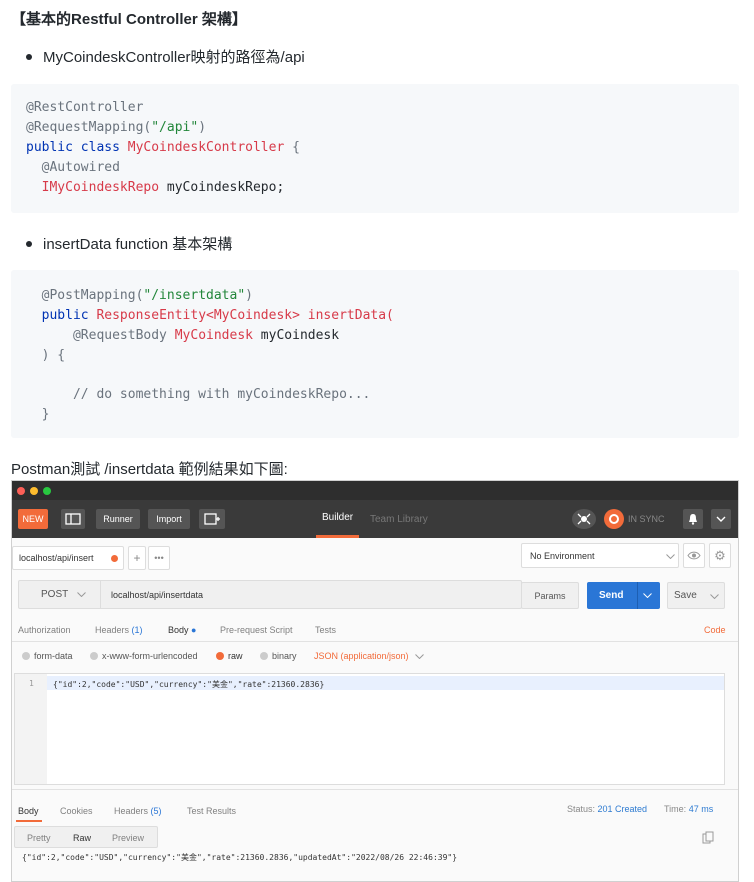 The width and height of the screenshot is (754, 882). What do you see at coordinates (278, 656) in the screenshot?
I see `radio-binary: binary` at bounding box center [278, 656].